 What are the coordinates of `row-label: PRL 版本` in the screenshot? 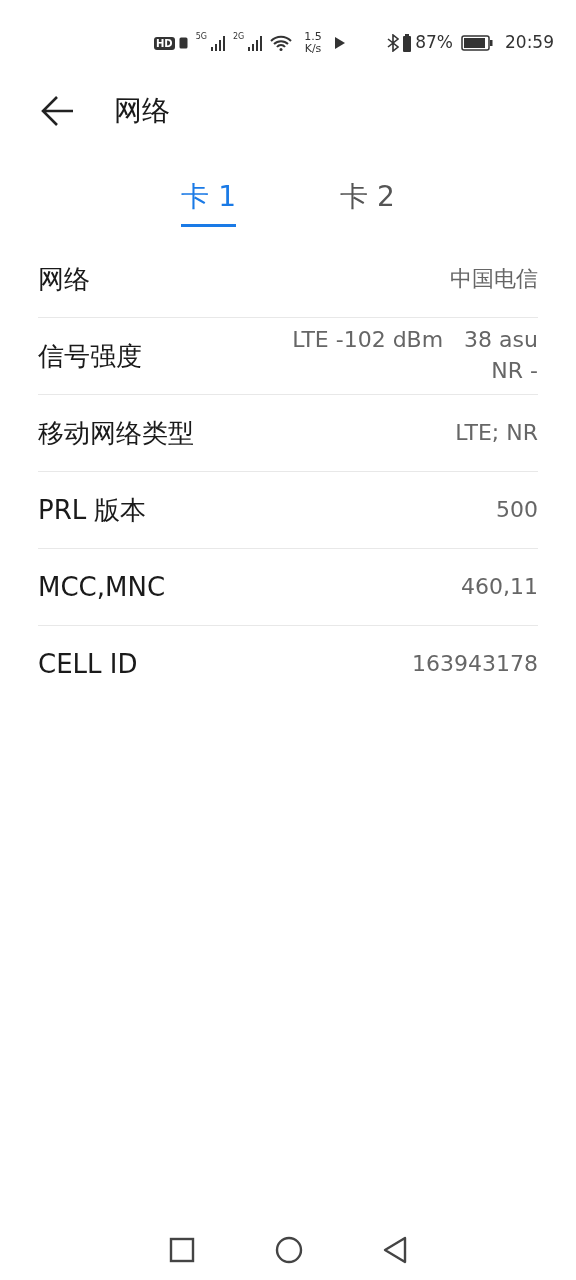 It's located at (92, 510).